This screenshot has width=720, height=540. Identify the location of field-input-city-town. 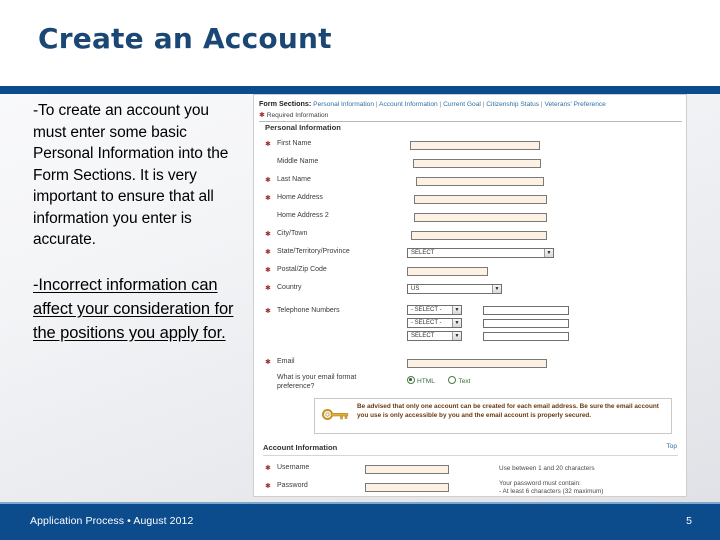
(479, 235).